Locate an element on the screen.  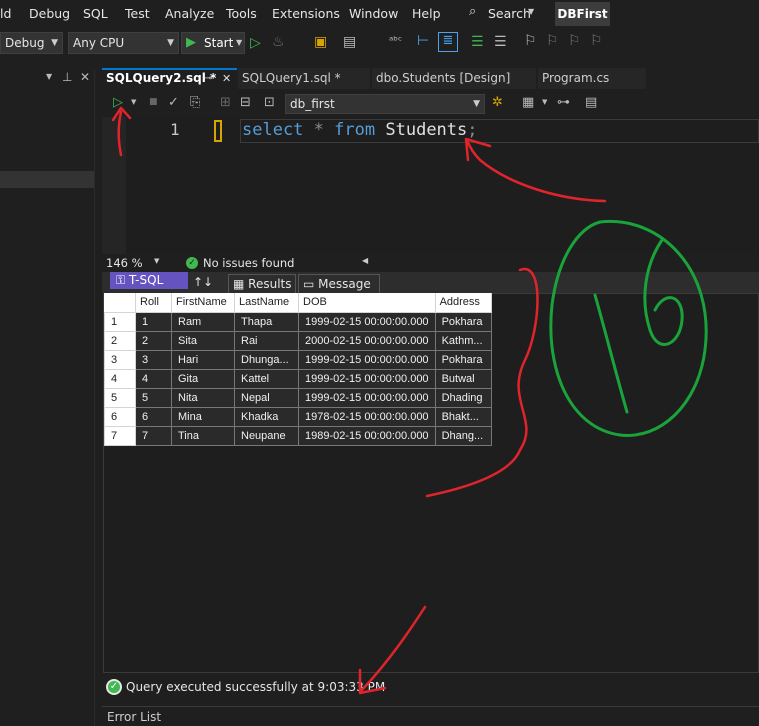
tab-tsql: ⚿ T-SQL is located at coordinates (149, 280).